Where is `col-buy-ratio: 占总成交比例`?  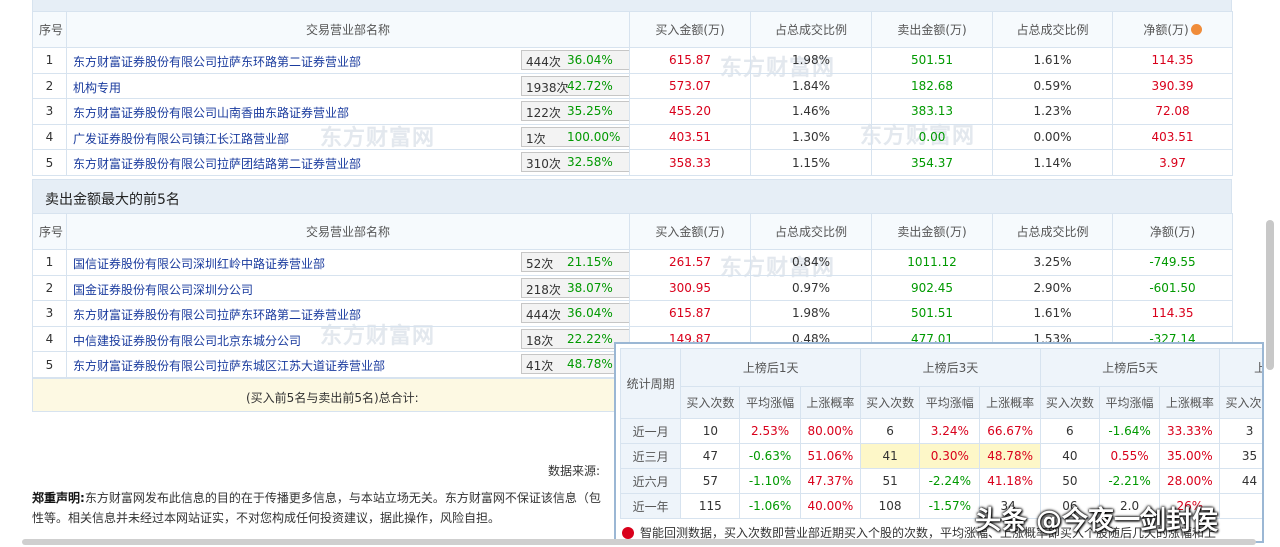
col-buy-ratio: 占总成交比例 is located at coordinates (811, 231).